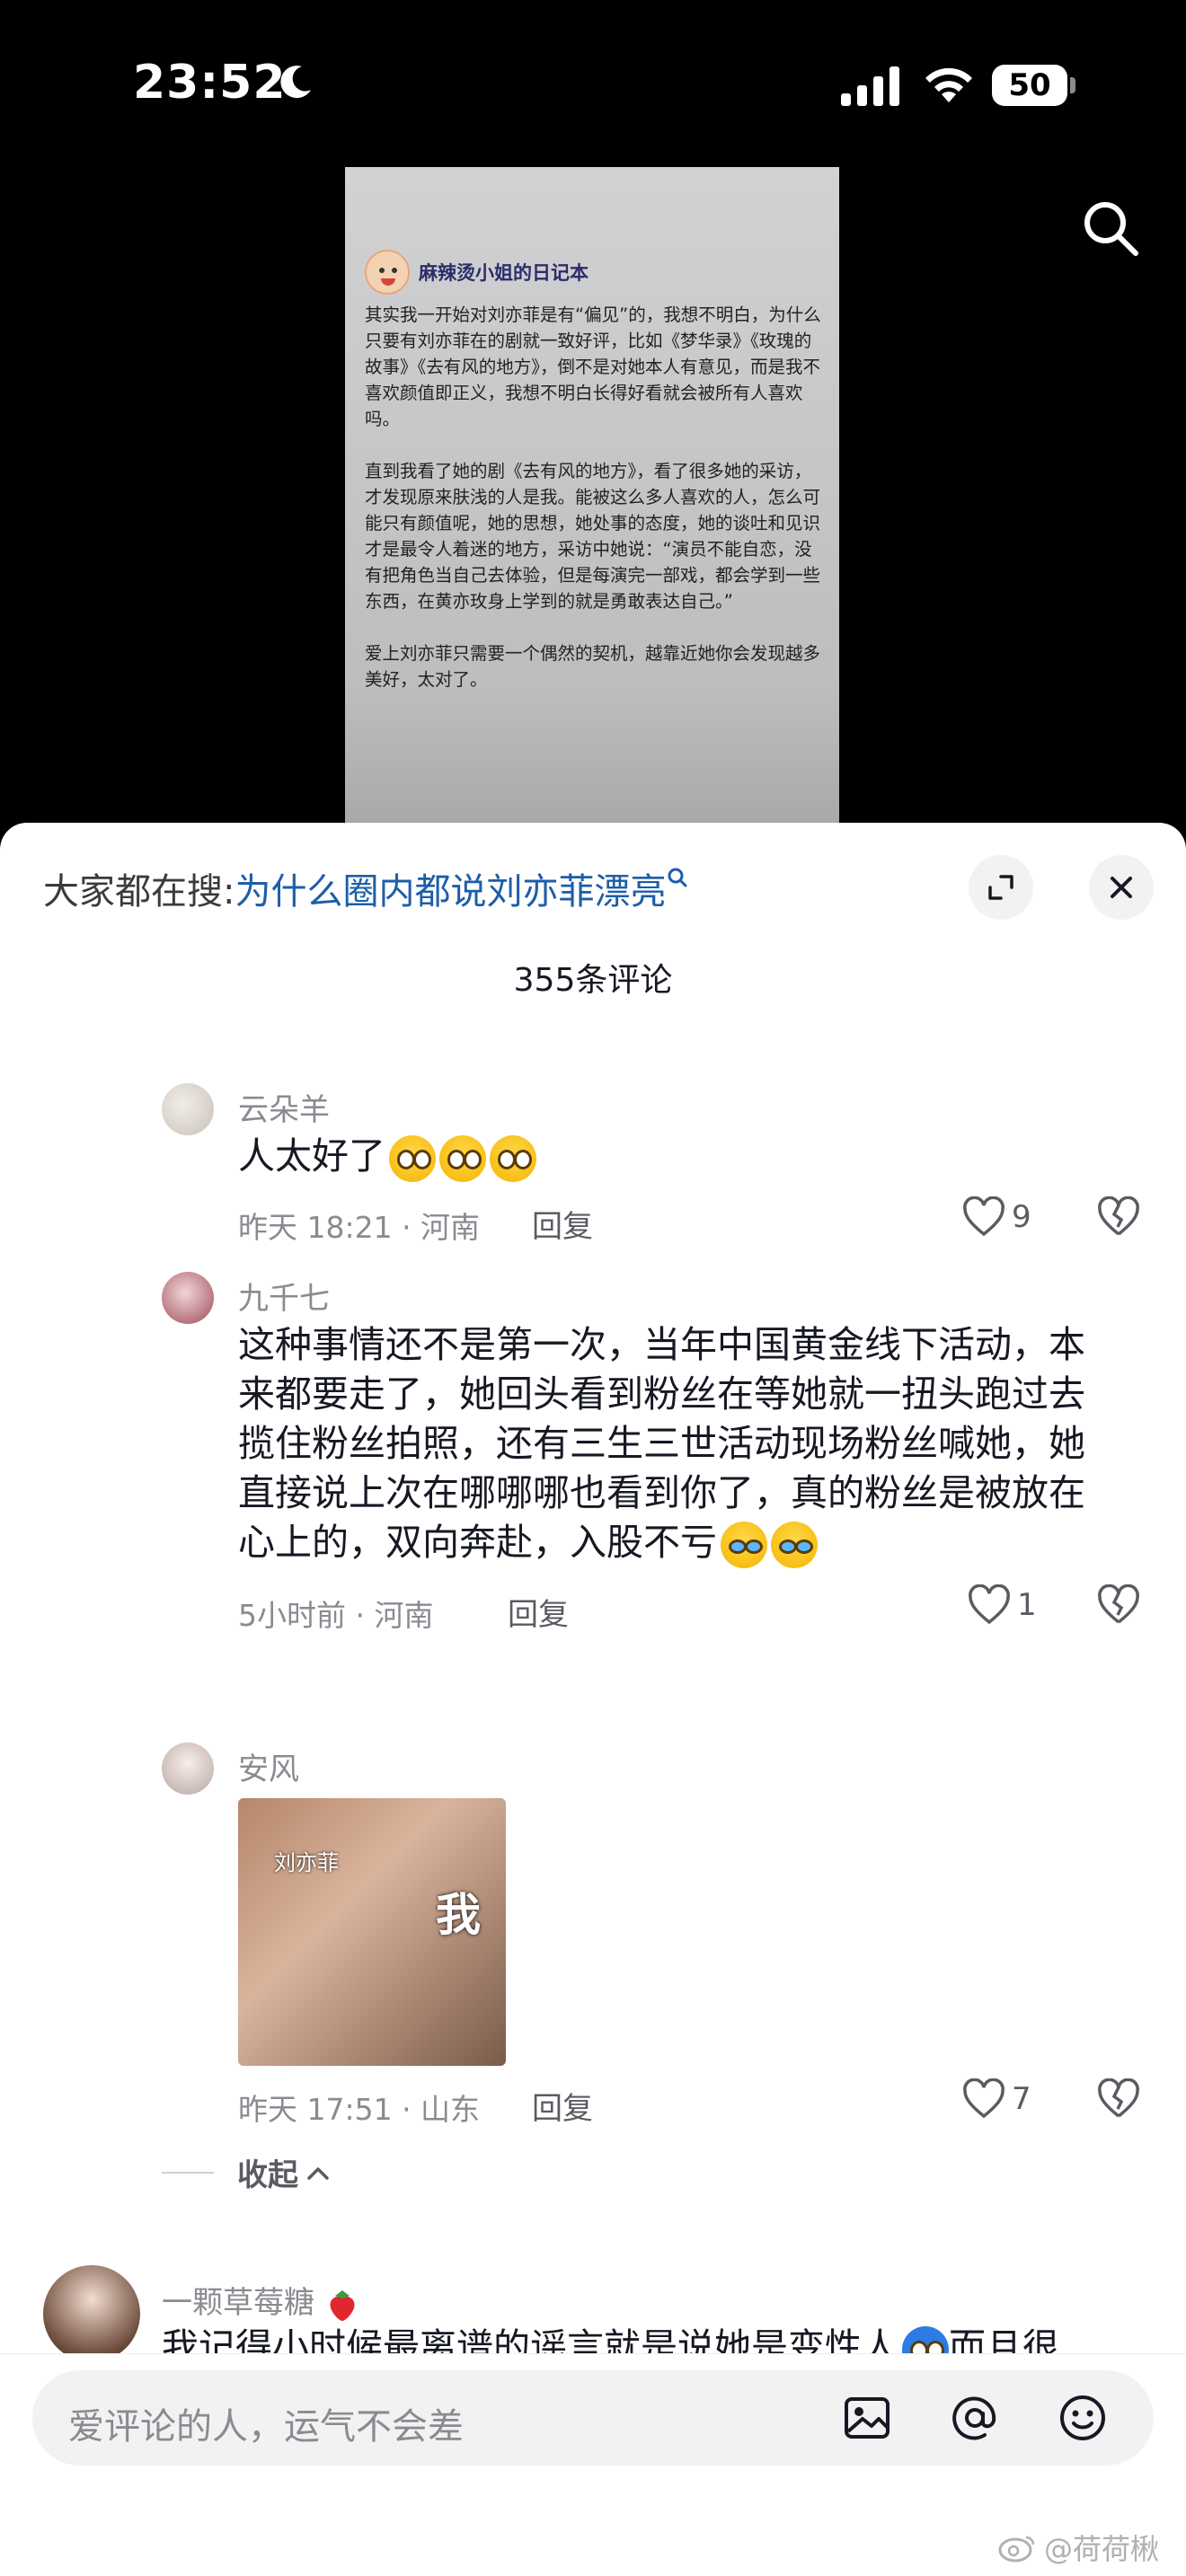 The image size is (1186, 2576). Describe the element at coordinates (210, 83) in the screenshot. I see `status-time: 23:52` at that location.